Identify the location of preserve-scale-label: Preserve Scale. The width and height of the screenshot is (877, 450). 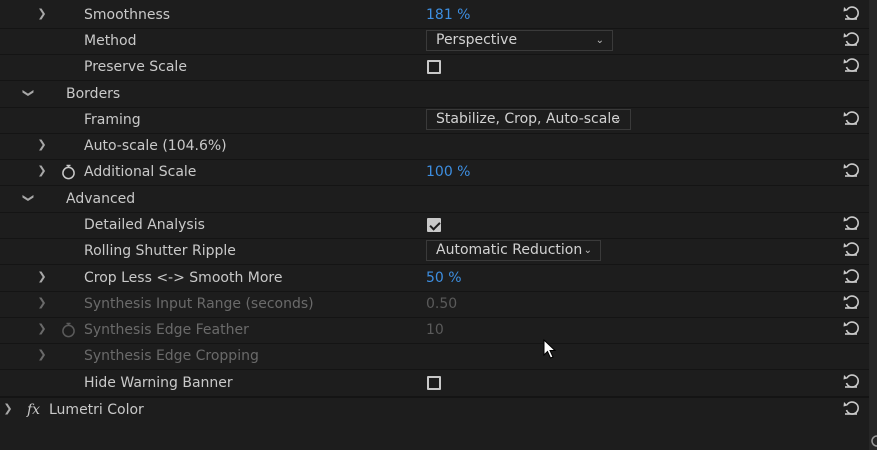
(135, 67).